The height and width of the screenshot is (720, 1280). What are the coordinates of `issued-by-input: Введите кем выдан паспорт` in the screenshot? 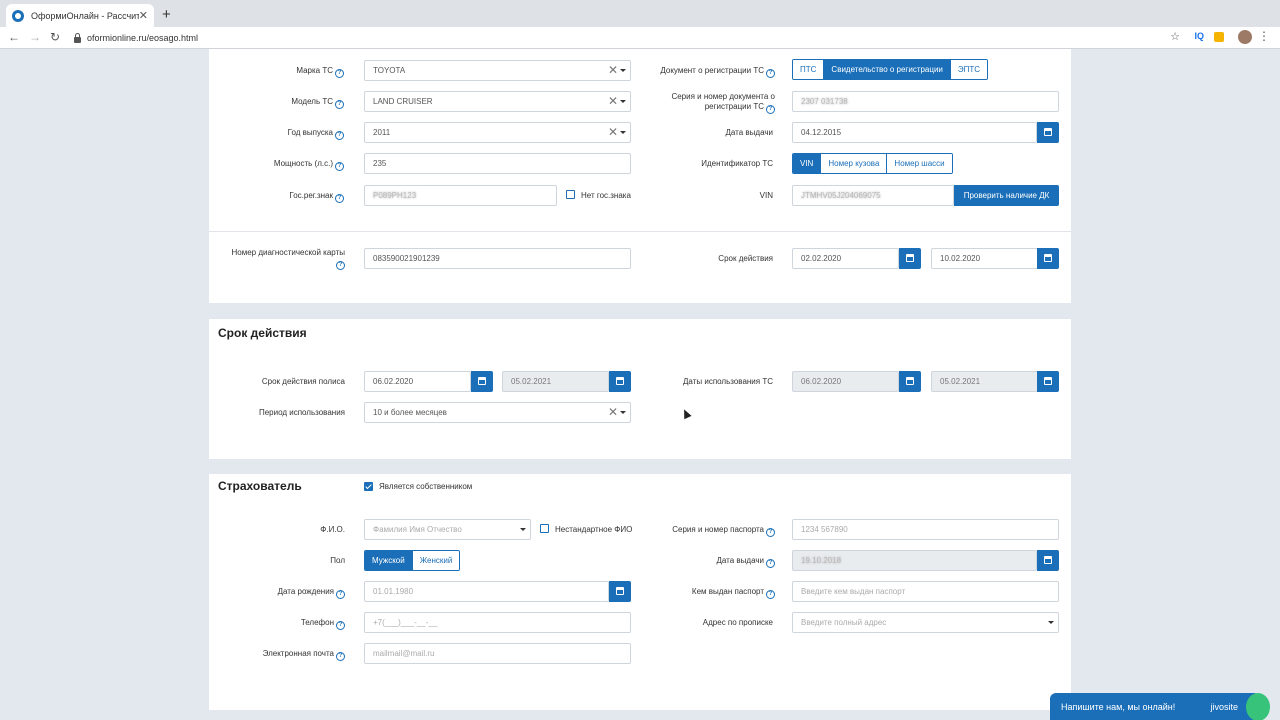 It's located at (925, 591).